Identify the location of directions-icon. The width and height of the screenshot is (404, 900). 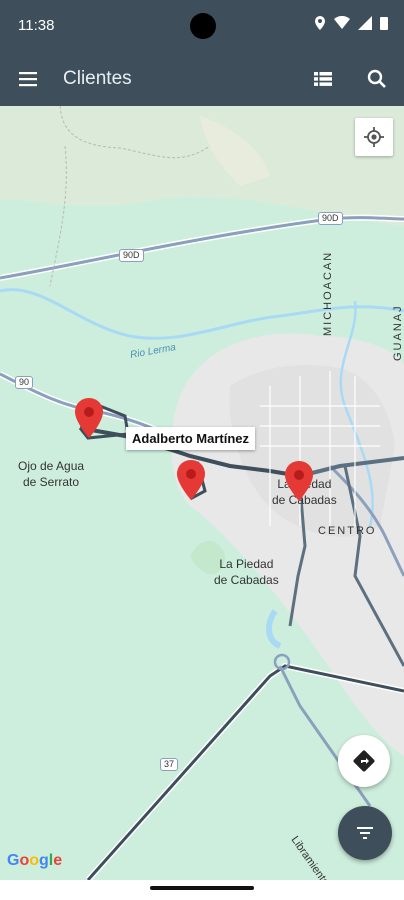
(364, 761).